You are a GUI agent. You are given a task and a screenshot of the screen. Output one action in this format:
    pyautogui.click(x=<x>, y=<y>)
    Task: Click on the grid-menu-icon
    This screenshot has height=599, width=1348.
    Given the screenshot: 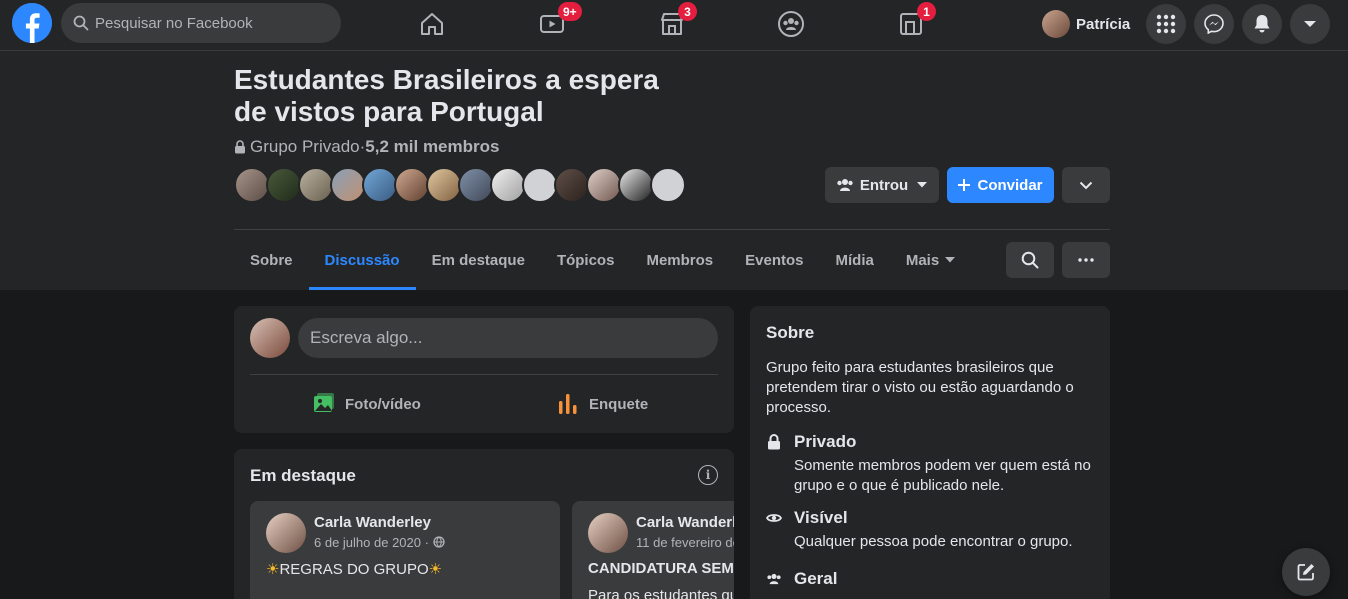 What is the action you would take?
    pyautogui.click(x=1166, y=24)
    